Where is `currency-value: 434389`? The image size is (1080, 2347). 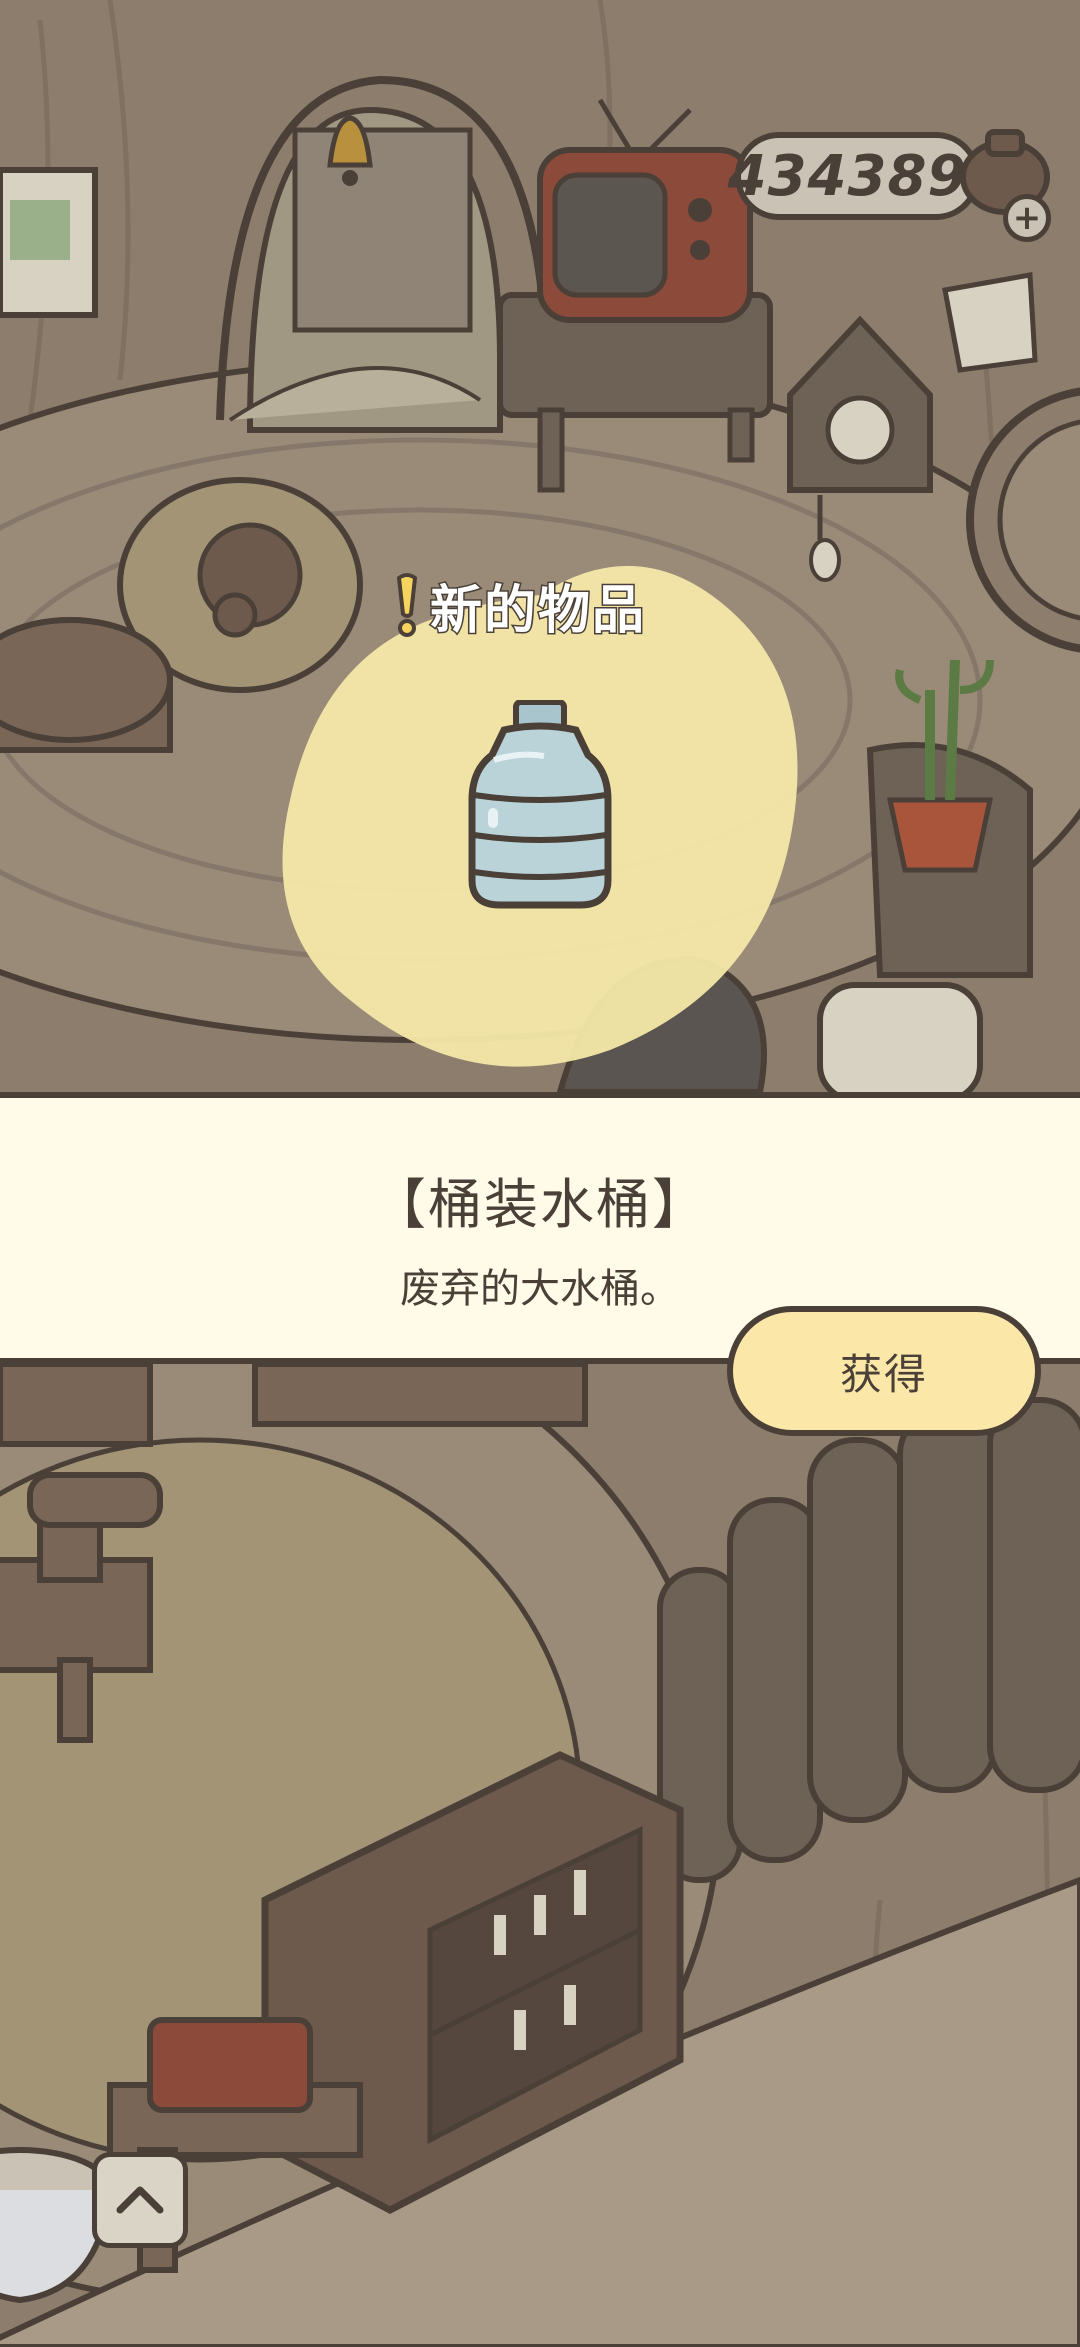 currency-value: 434389 is located at coordinates (847, 176).